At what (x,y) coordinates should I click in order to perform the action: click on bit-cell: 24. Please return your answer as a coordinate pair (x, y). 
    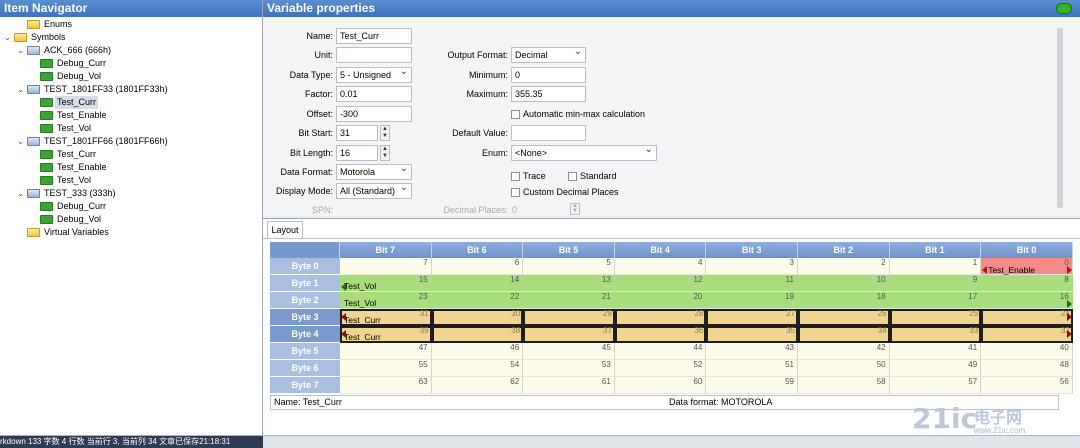
    Looking at the image, I should click on (1027, 317).